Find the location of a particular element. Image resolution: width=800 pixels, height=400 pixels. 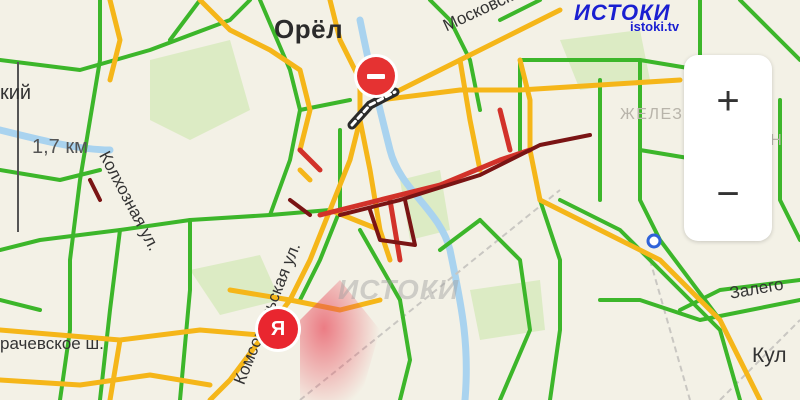

district-label-partial: кий is located at coordinates (16, 93).